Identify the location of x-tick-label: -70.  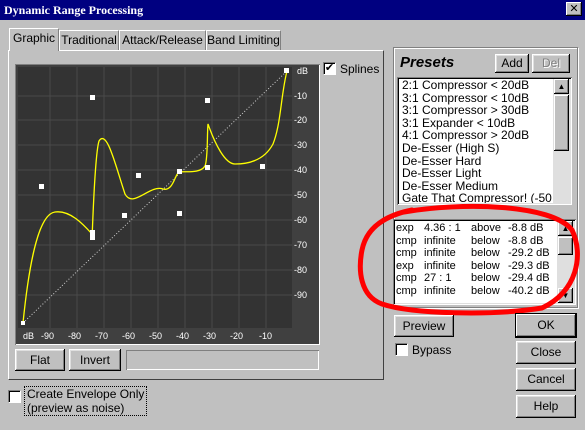
(101, 336).